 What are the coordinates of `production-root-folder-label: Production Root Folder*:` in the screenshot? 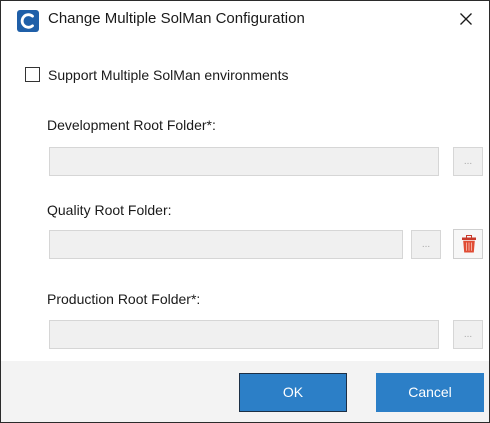 It's located at (124, 299).